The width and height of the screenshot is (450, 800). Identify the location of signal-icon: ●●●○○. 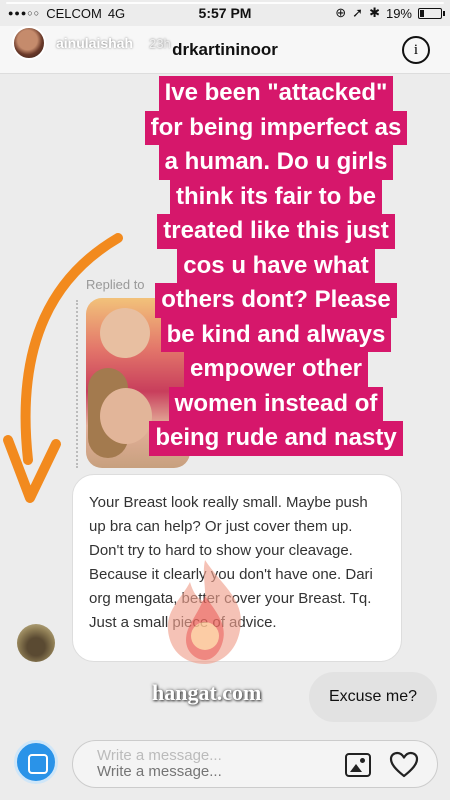
(24, 13).